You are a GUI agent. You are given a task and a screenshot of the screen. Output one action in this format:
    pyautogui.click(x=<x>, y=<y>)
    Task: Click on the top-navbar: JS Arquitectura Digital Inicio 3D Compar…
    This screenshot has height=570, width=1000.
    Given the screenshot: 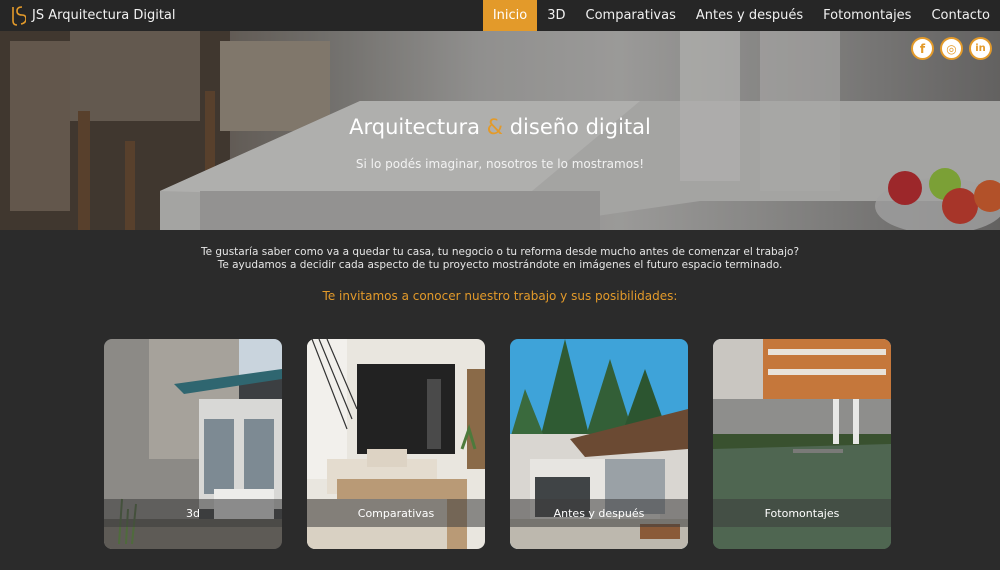 What is the action you would take?
    pyautogui.click(x=500, y=15)
    